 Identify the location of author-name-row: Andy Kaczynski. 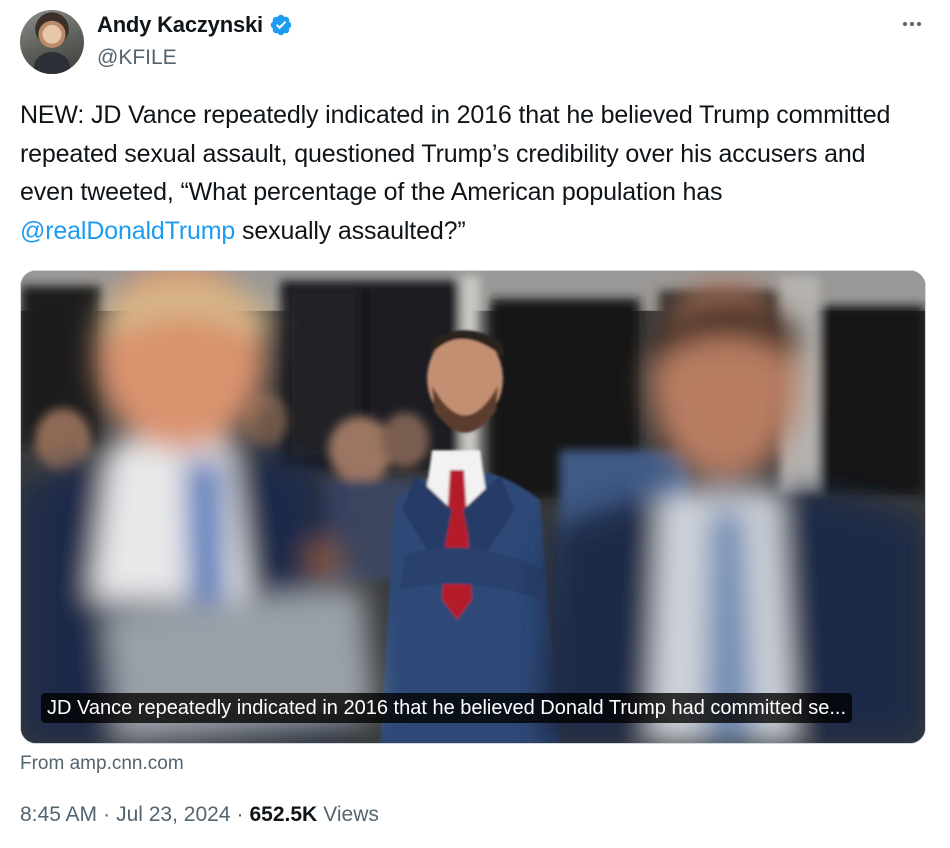
(195, 25).